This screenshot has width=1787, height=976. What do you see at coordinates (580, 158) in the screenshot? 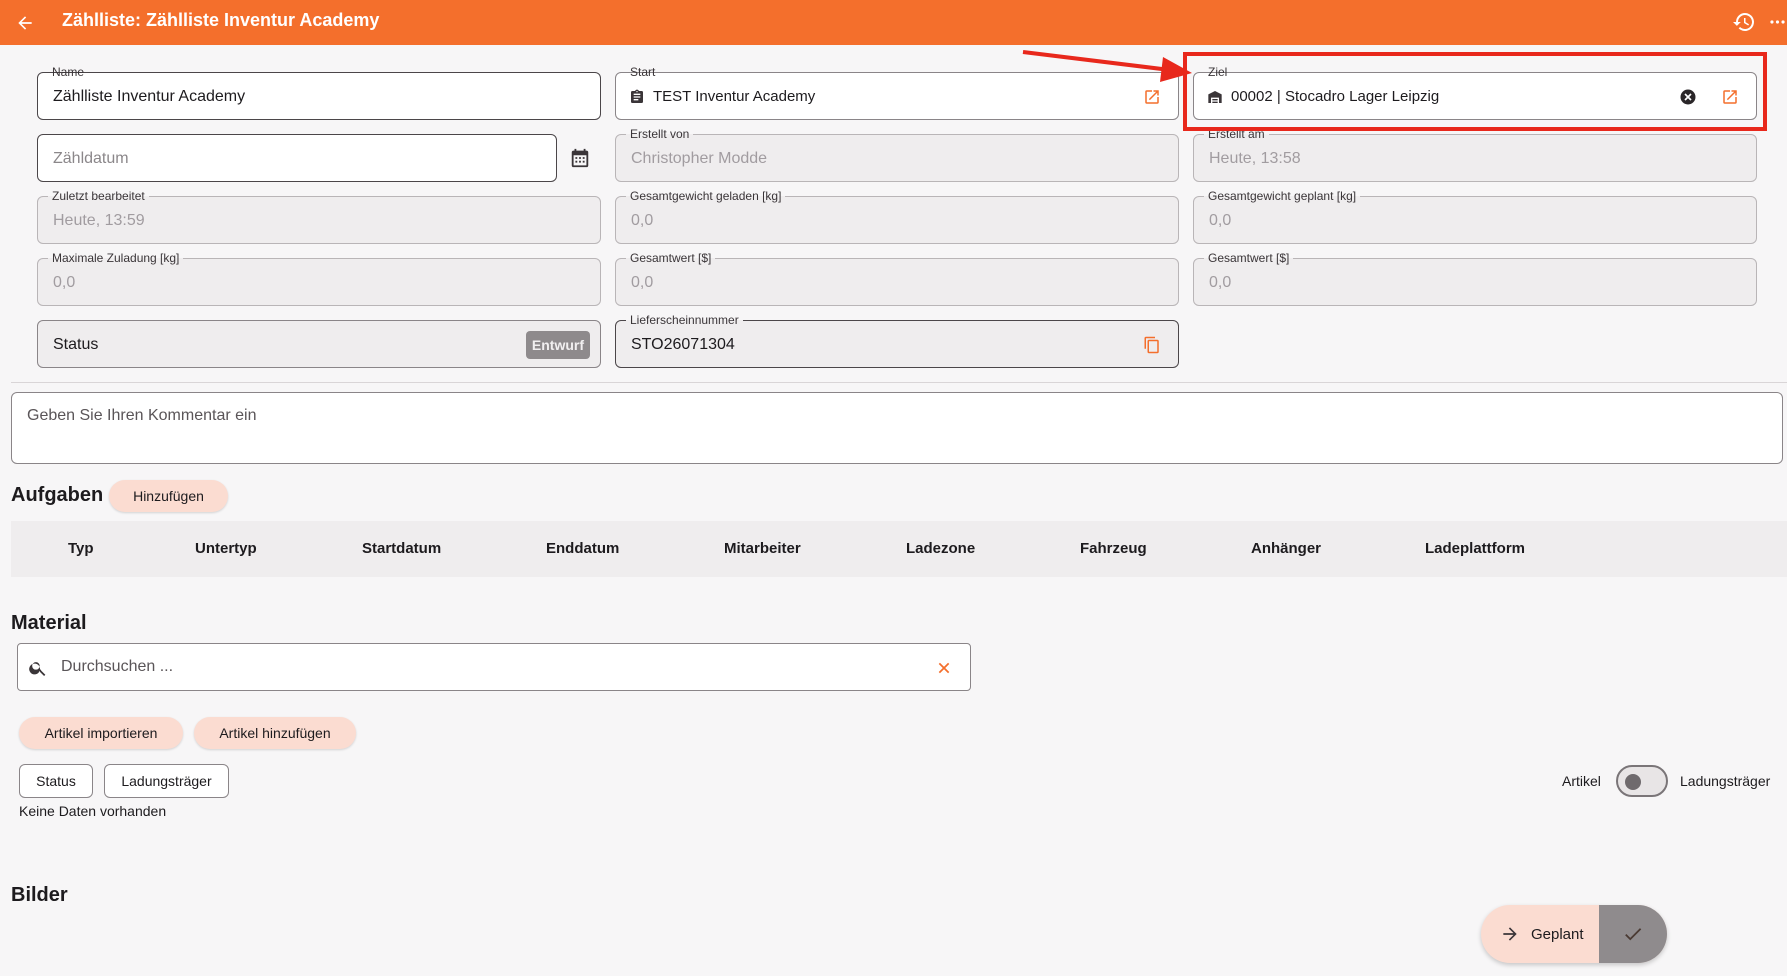
I see `calendar-icon` at bounding box center [580, 158].